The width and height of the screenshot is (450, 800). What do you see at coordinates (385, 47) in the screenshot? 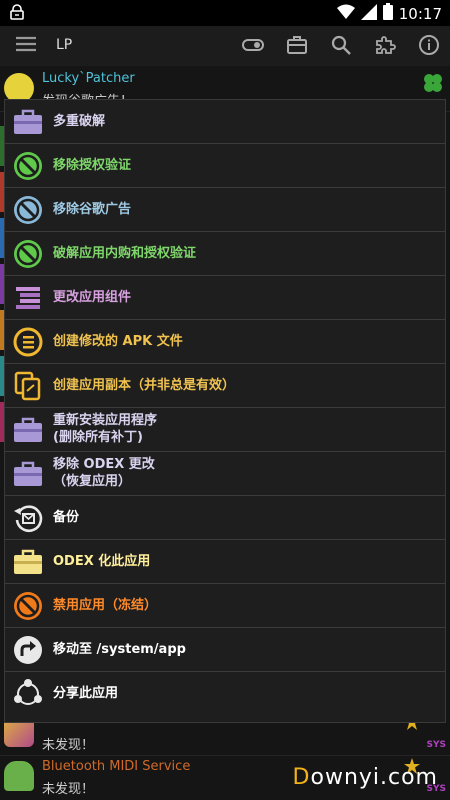
I see `puzzle-icon` at bounding box center [385, 47].